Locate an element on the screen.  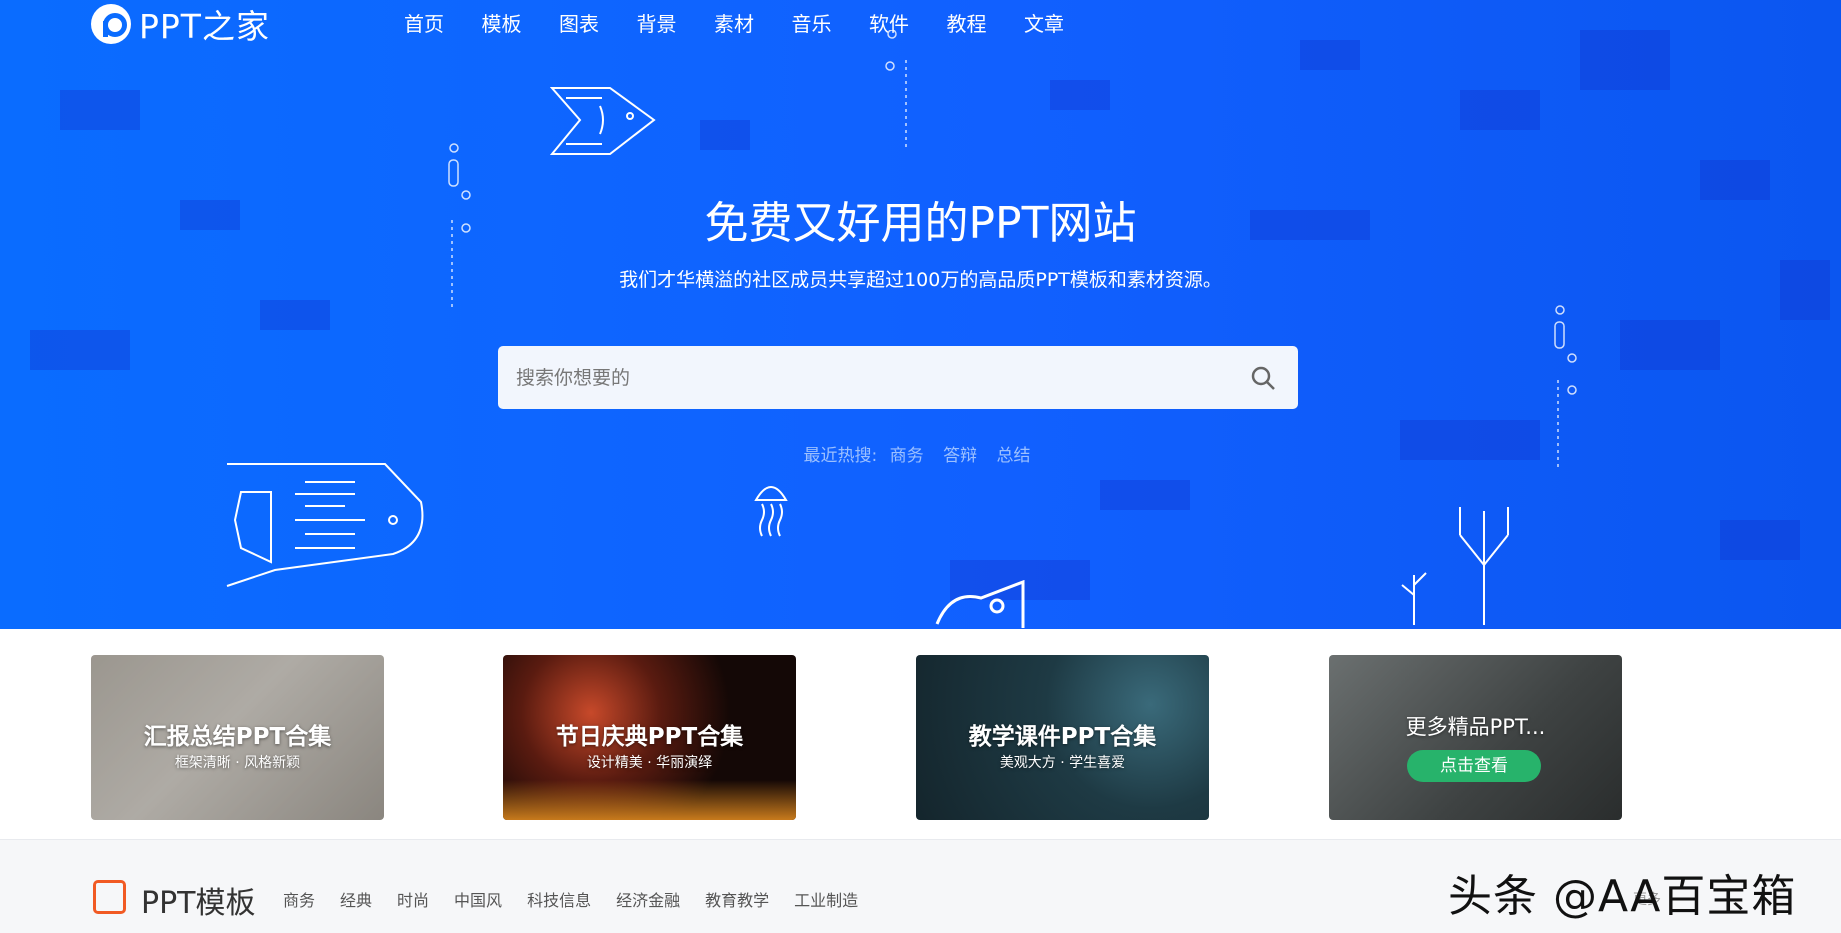
card-festival: 节日庆典PPT合集 设计精美 · 华丽演绎 is located at coordinates (649, 737).